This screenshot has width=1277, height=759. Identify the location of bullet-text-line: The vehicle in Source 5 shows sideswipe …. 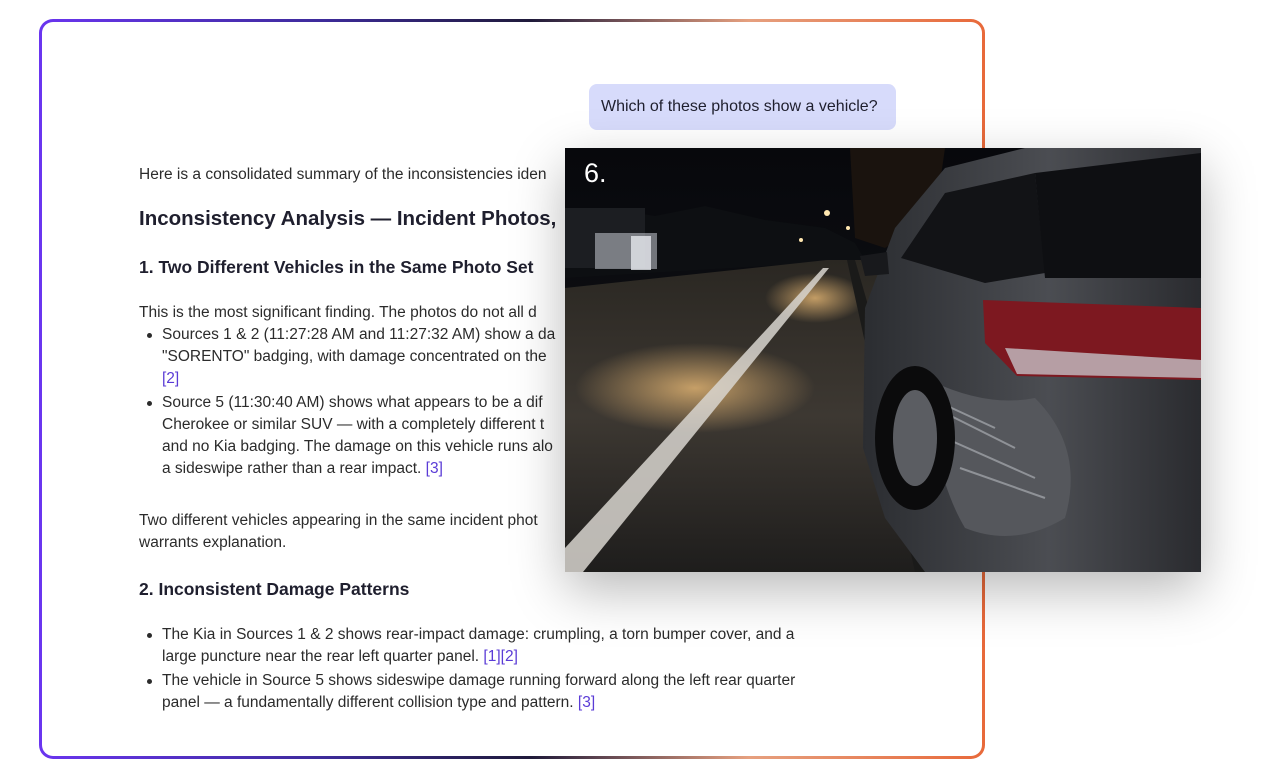
(479, 680).